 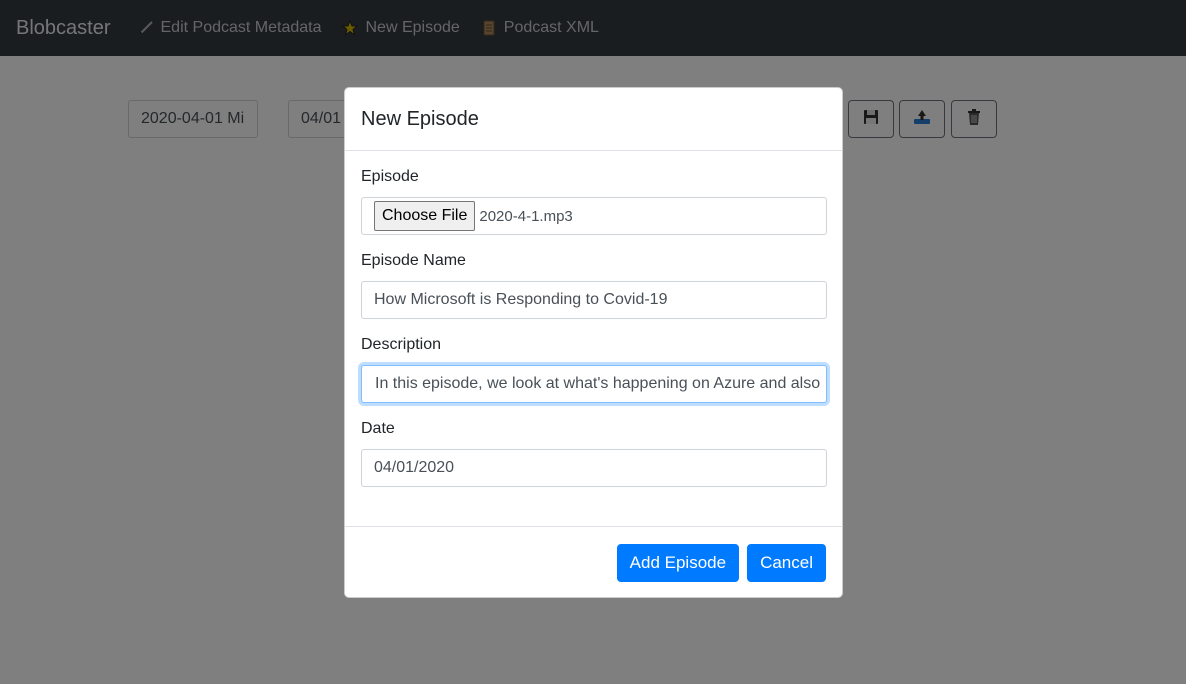 I want to click on date-label: Date, so click(x=378, y=428).